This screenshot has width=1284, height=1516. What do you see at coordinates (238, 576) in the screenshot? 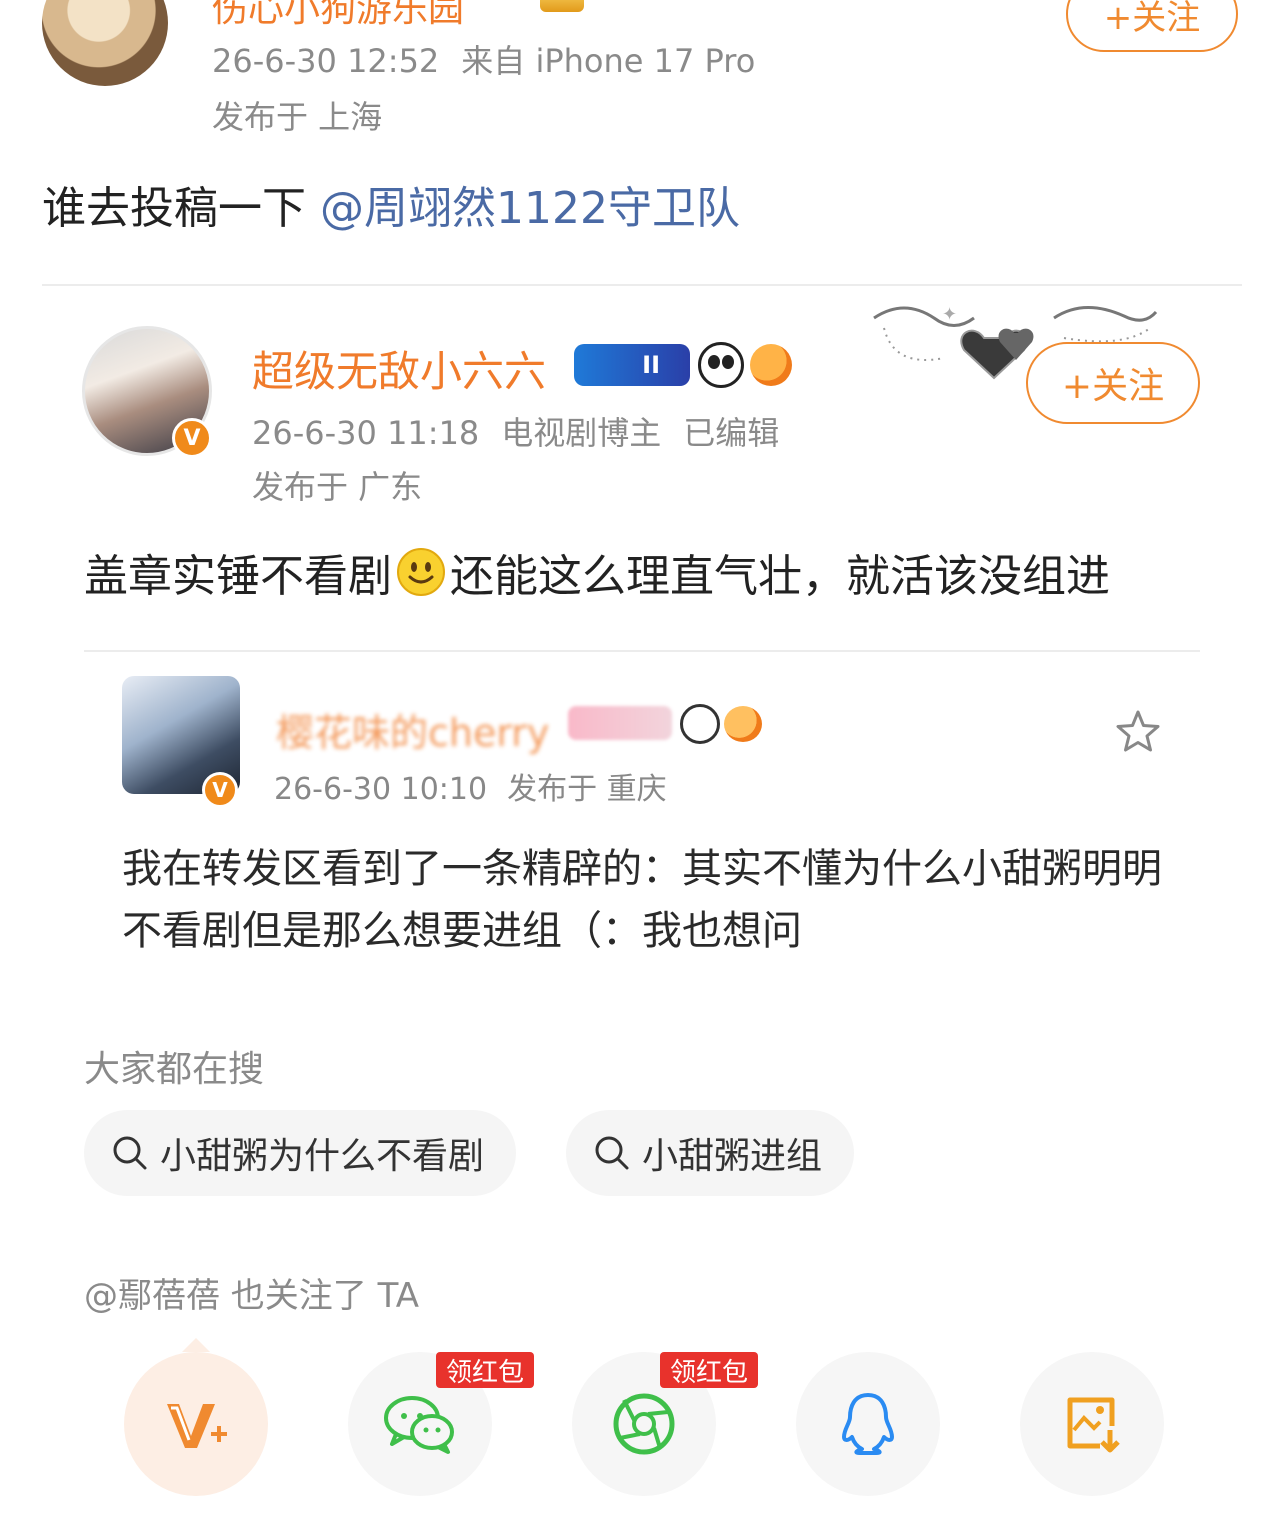
I see `retweet-text-part1: 盖章实锤不看剧` at bounding box center [238, 576].